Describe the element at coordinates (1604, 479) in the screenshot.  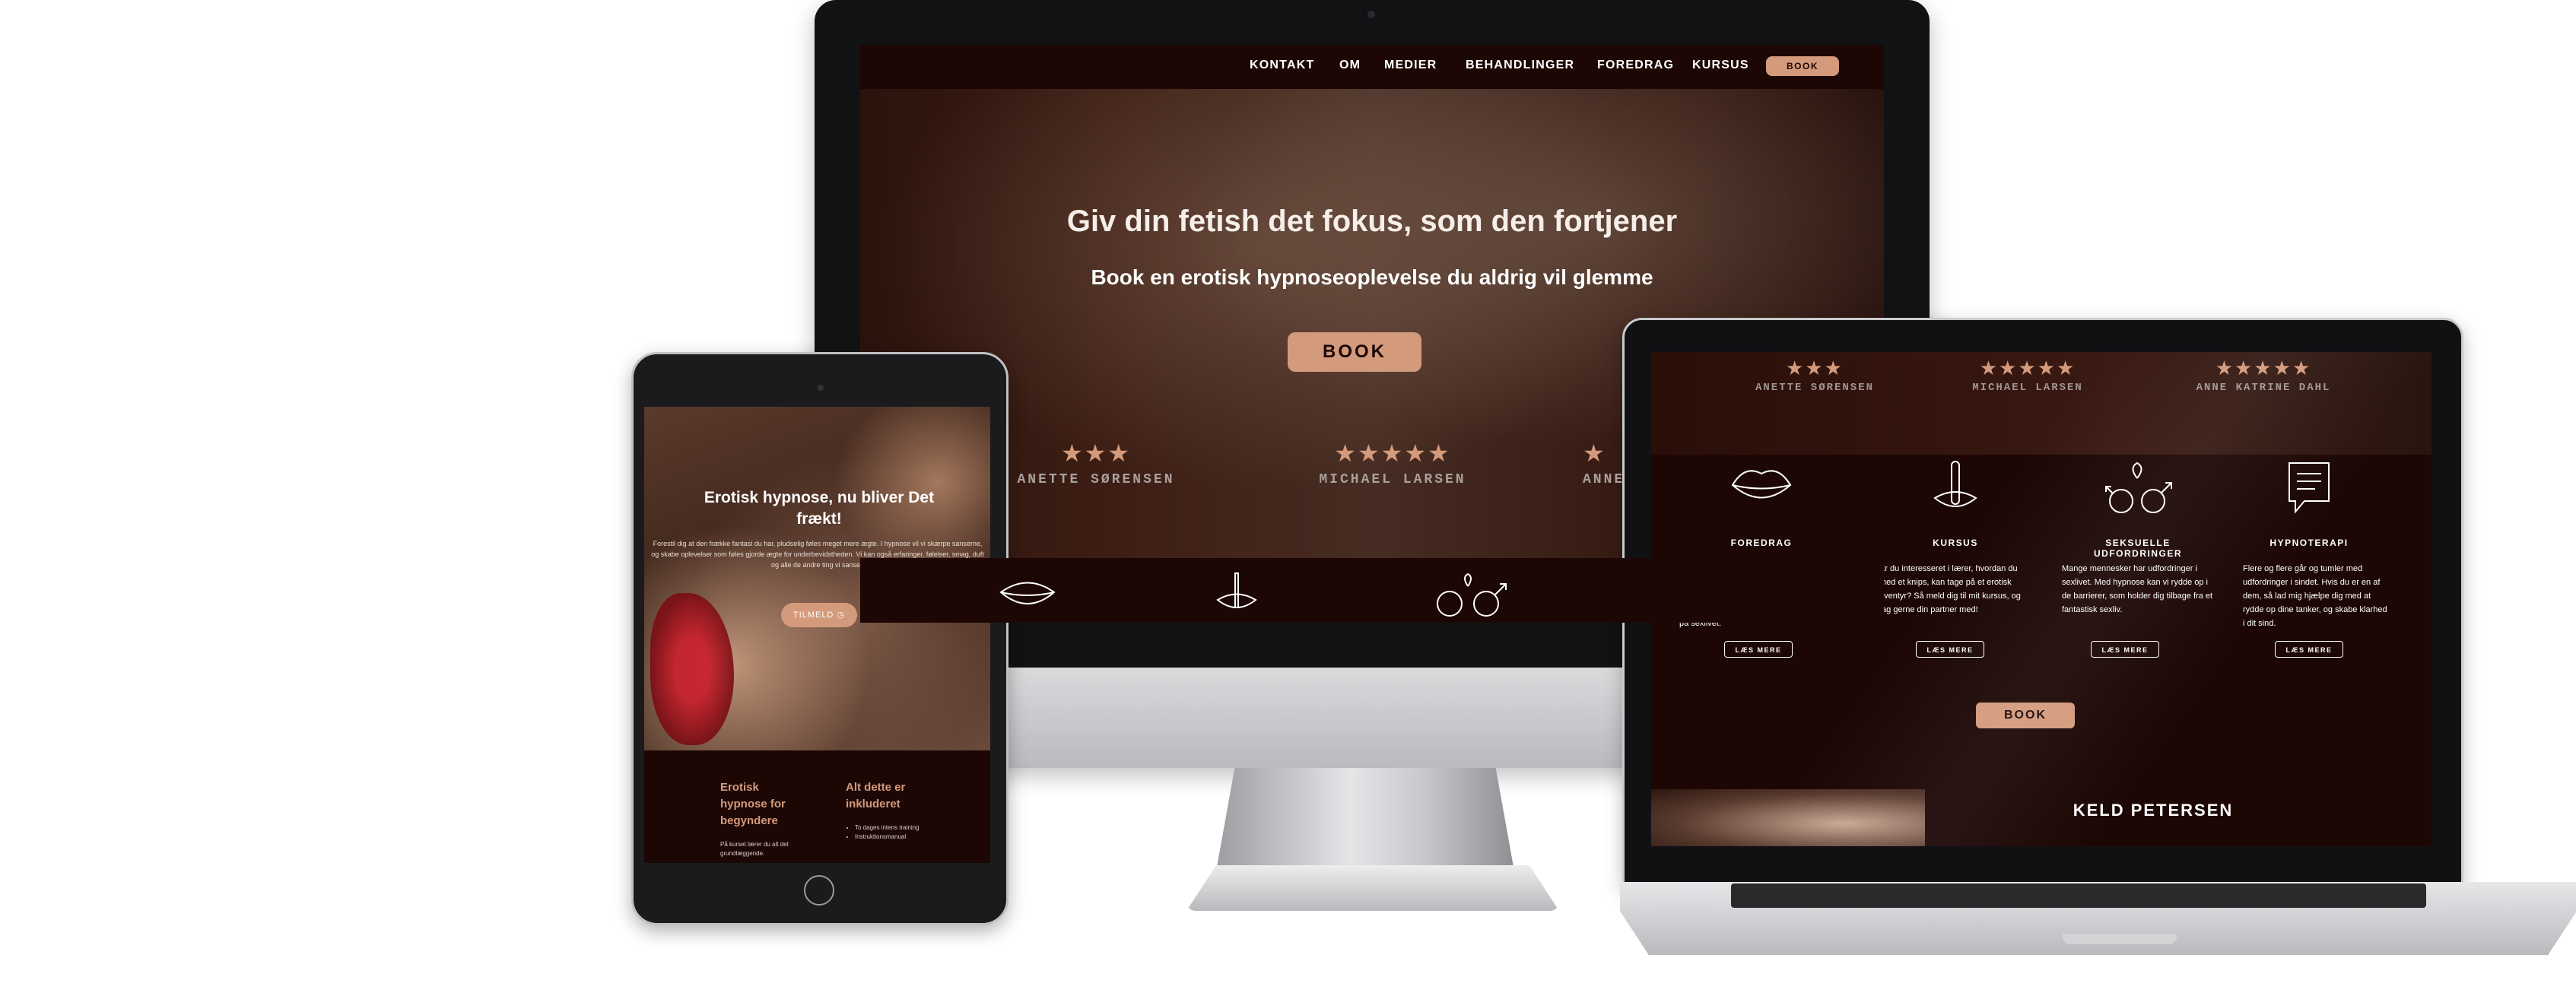
I see `reviewer-name: ANNE` at that location.